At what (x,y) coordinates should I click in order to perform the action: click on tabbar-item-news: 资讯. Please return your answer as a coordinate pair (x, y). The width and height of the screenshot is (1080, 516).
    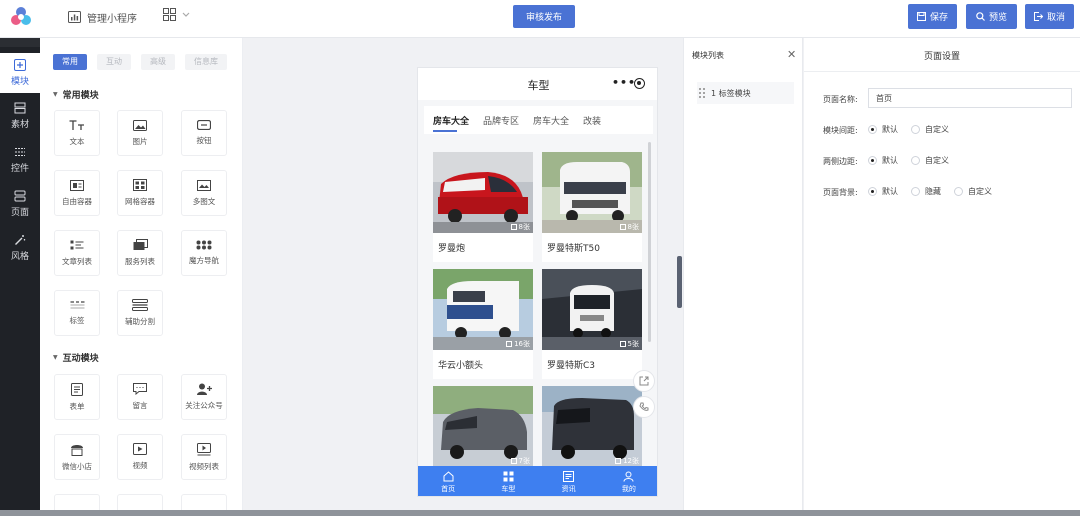
    Looking at the image, I should click on (569, 481).